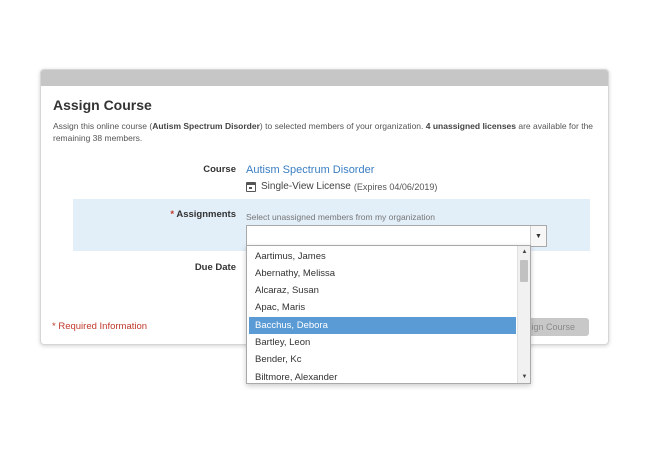  Describe the element at coordinates (382, 376) in the screenshot. I see `dropdown-option: Biltmore, Alexander` at that location.